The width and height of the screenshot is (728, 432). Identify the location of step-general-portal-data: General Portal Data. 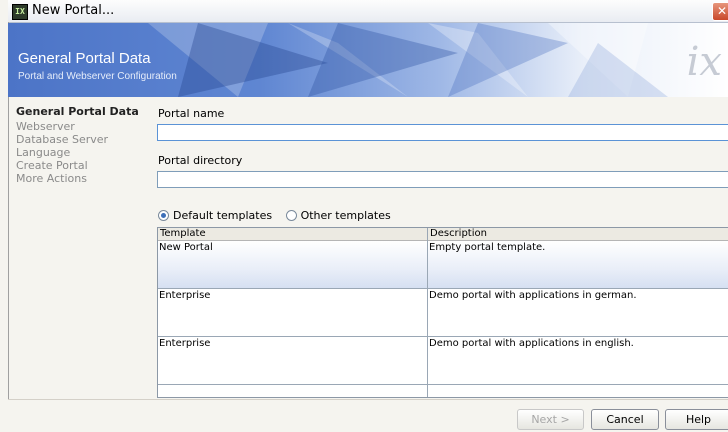
(77, 111).